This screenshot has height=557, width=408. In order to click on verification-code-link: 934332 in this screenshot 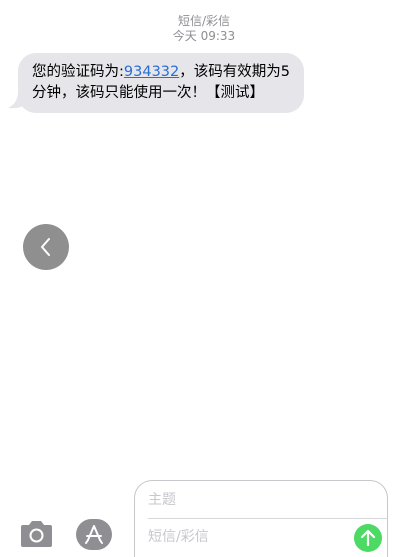, I will do `click(151, 72)`.